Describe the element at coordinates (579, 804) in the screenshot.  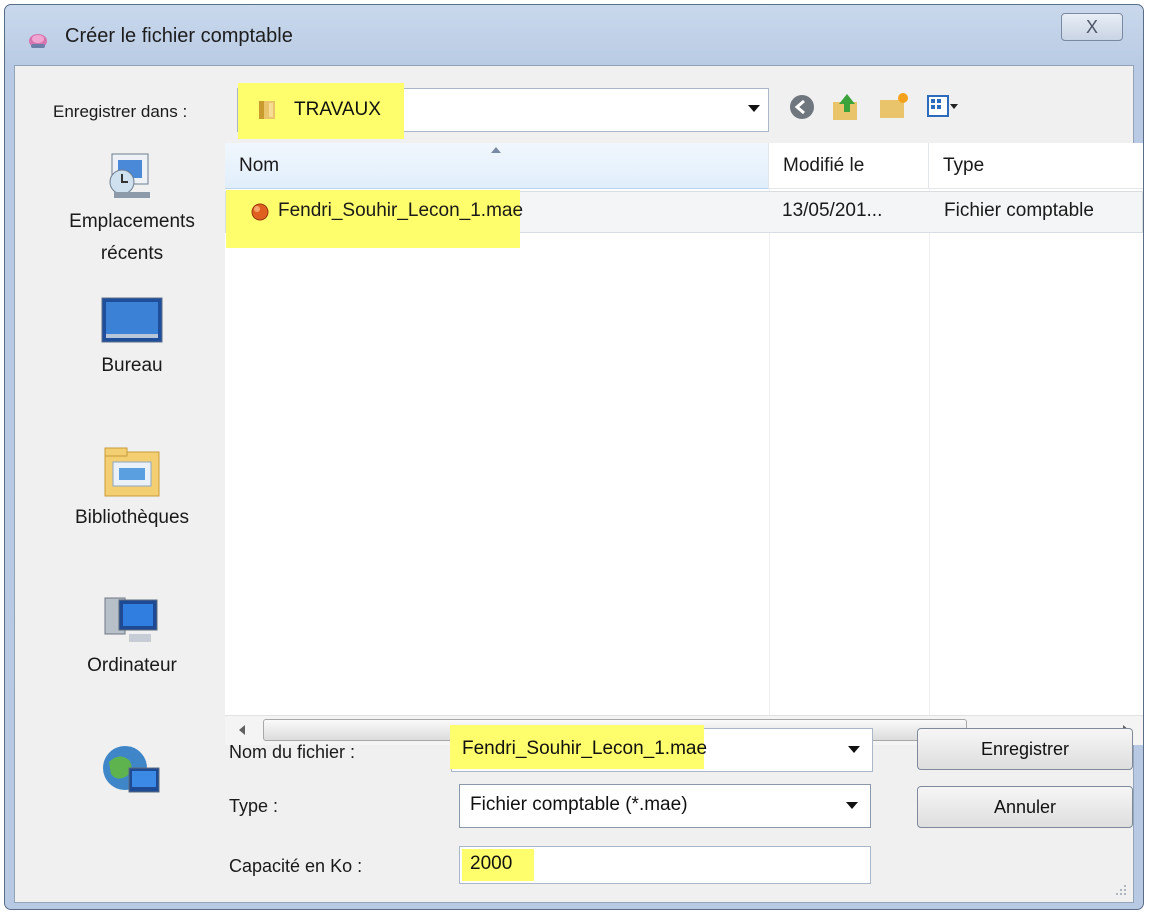
I see `file-type-value: Fichier comptable (*.mae)` at that location.